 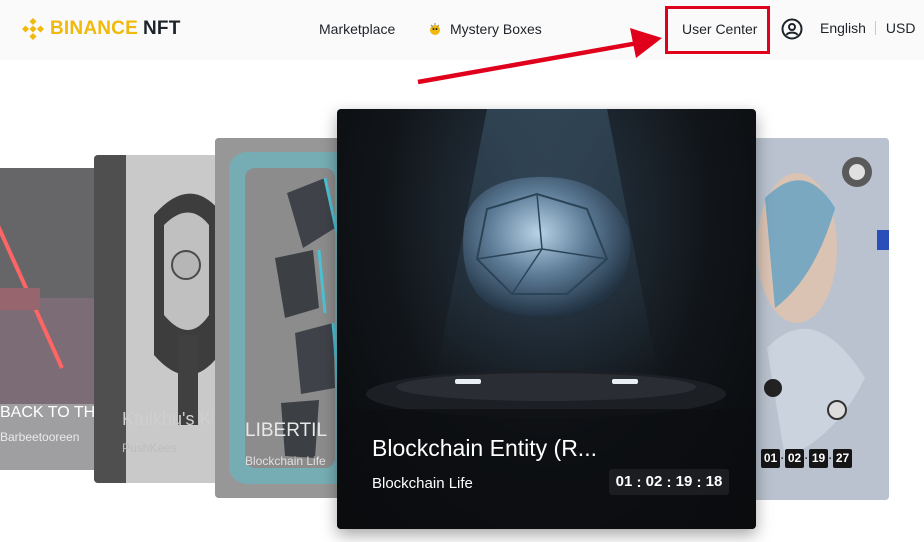 I want to click on nav-marketplace: Marketplace, so click(x=357, y=29).